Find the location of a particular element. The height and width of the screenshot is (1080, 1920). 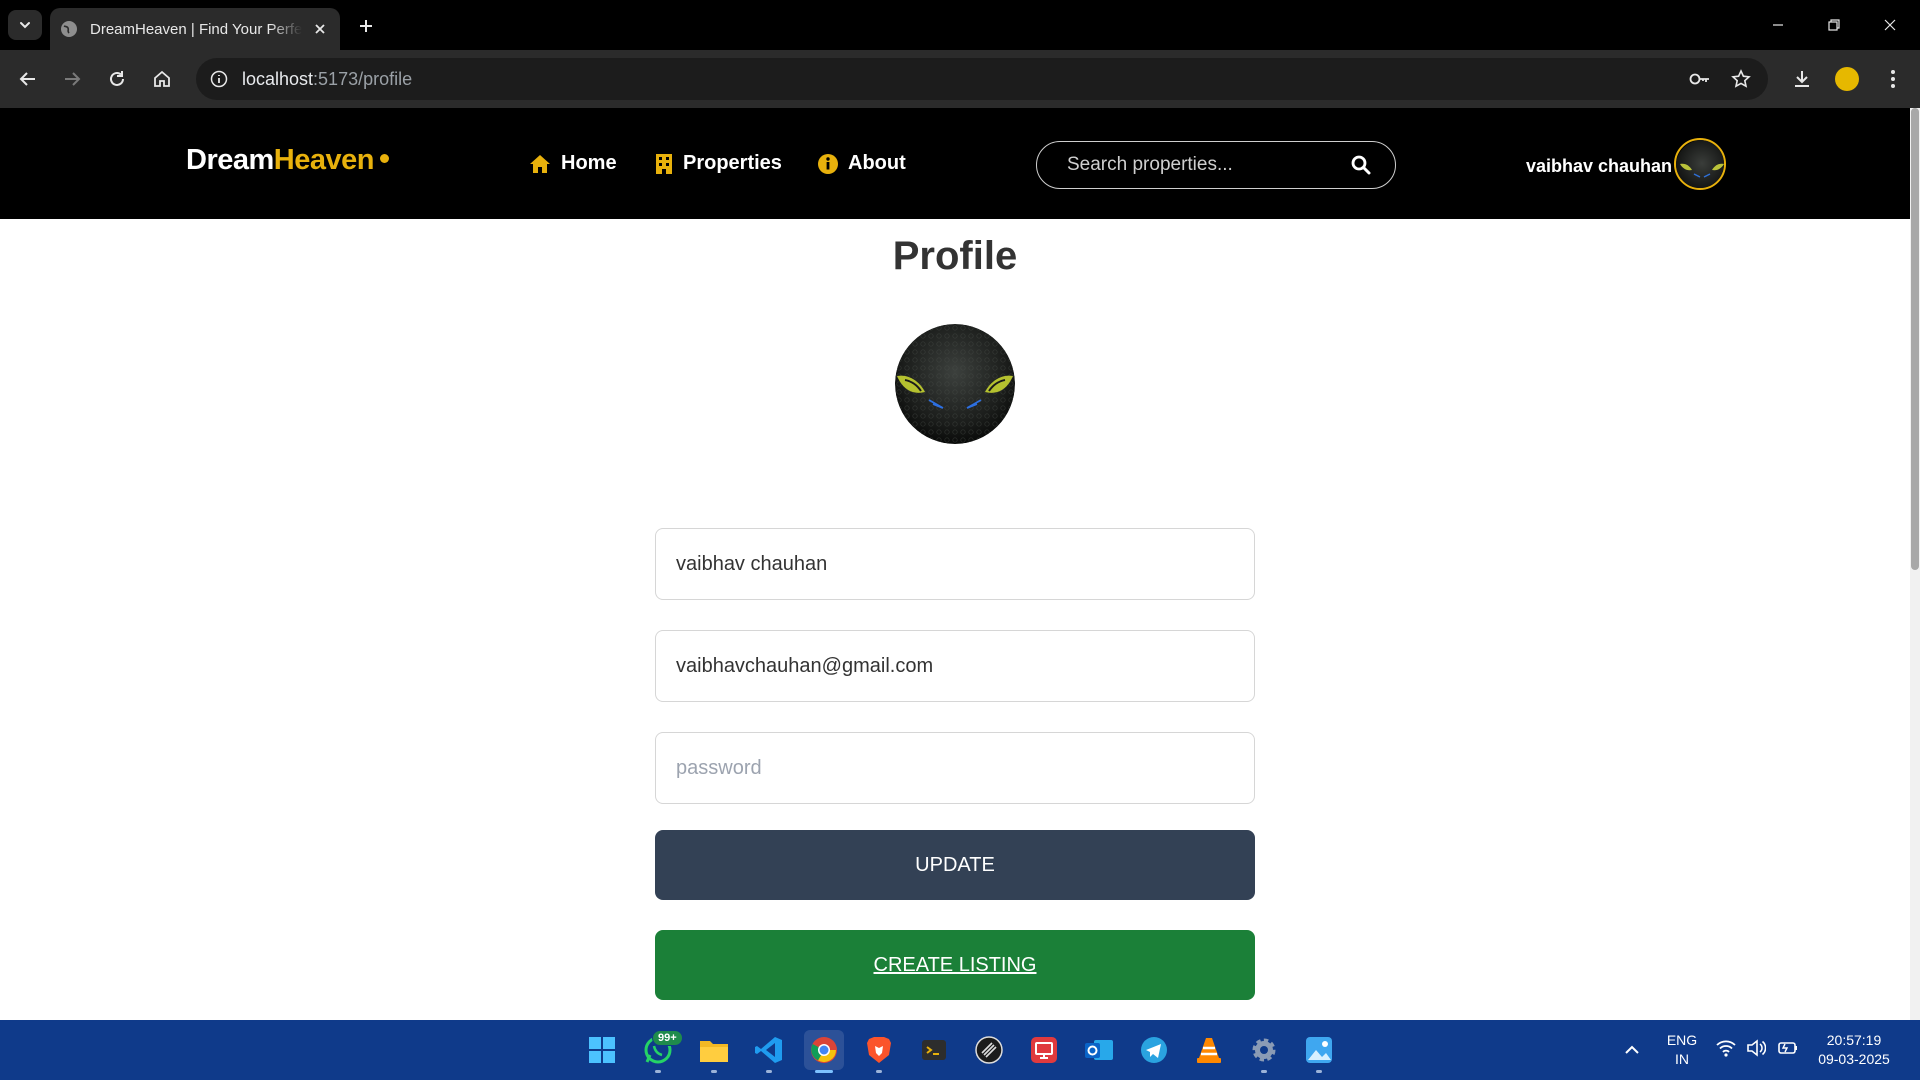

taskbar-terminal is located at coordinates (934, 1050).